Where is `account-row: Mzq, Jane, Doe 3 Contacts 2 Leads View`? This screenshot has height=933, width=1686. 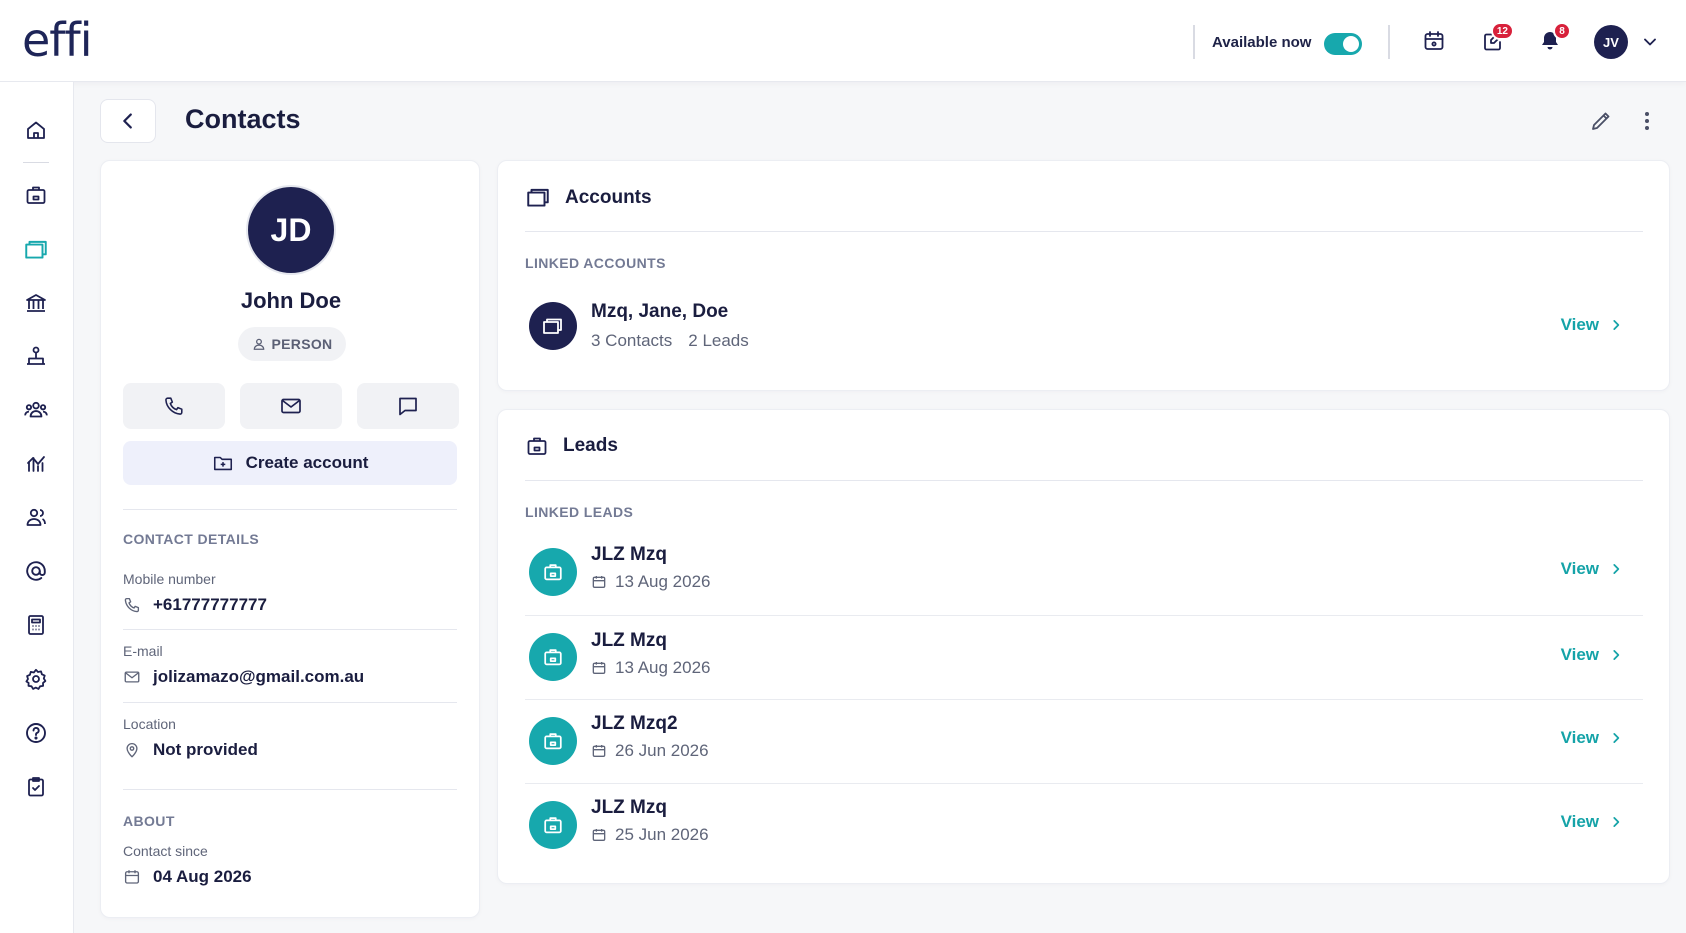 account-row: Mzq, Jane, Doe 3 Contacts 2 Leads View is located at coordinates (1084, 326).